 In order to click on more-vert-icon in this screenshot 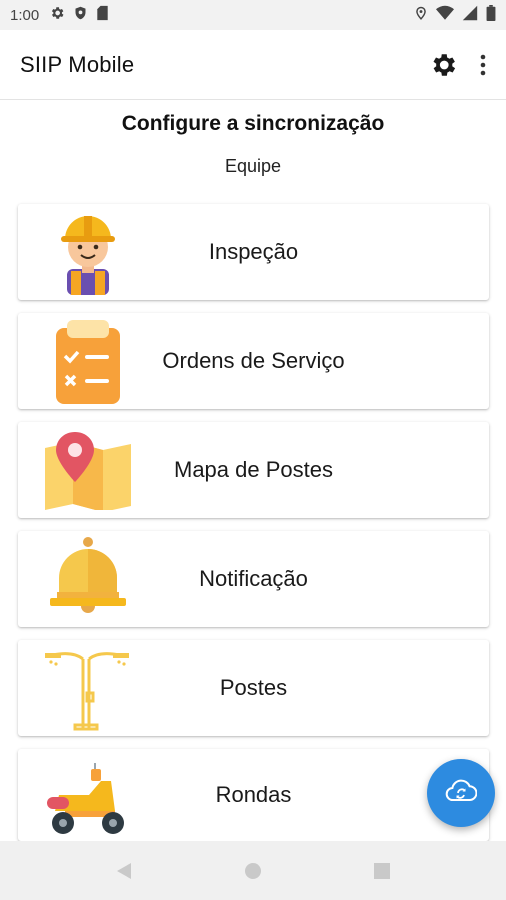, I will do `click(483, 65)`.